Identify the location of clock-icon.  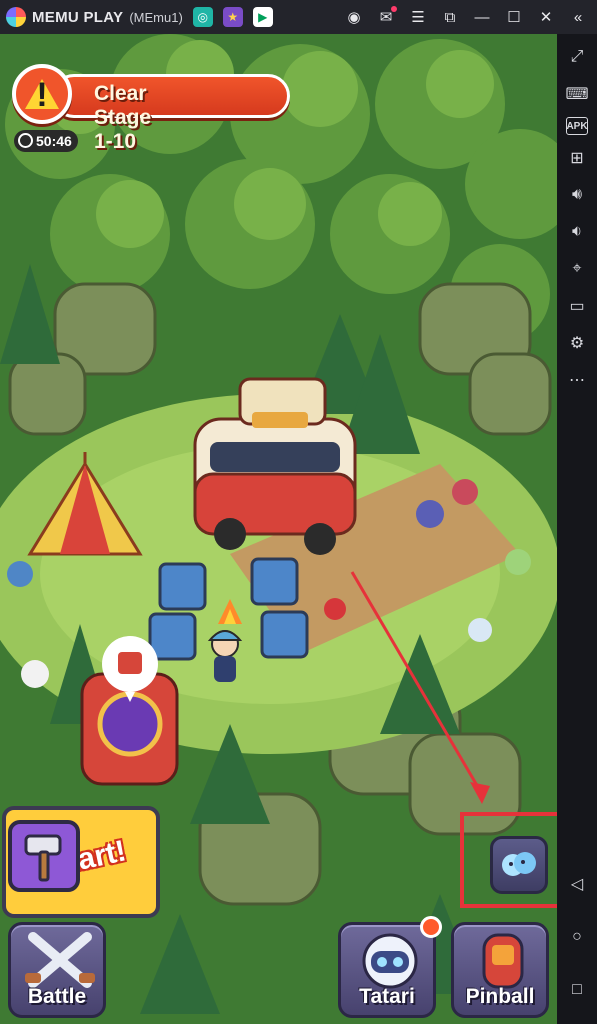
(25, 140).